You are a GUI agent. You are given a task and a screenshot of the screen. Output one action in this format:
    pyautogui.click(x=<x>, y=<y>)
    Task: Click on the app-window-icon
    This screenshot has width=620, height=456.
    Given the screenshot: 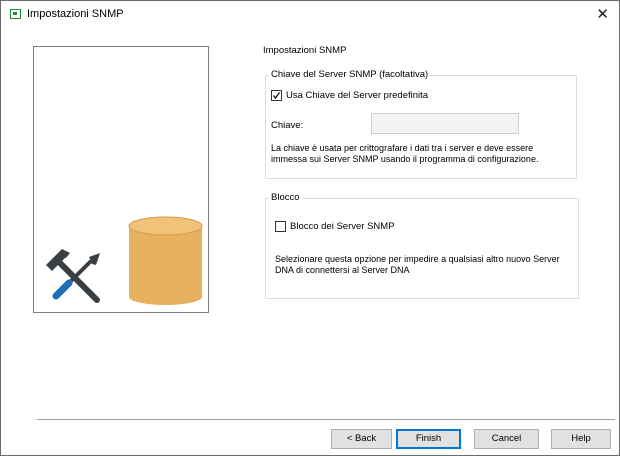 What is the action you would take?
    pyautogui.click(x=15, y=14)
    